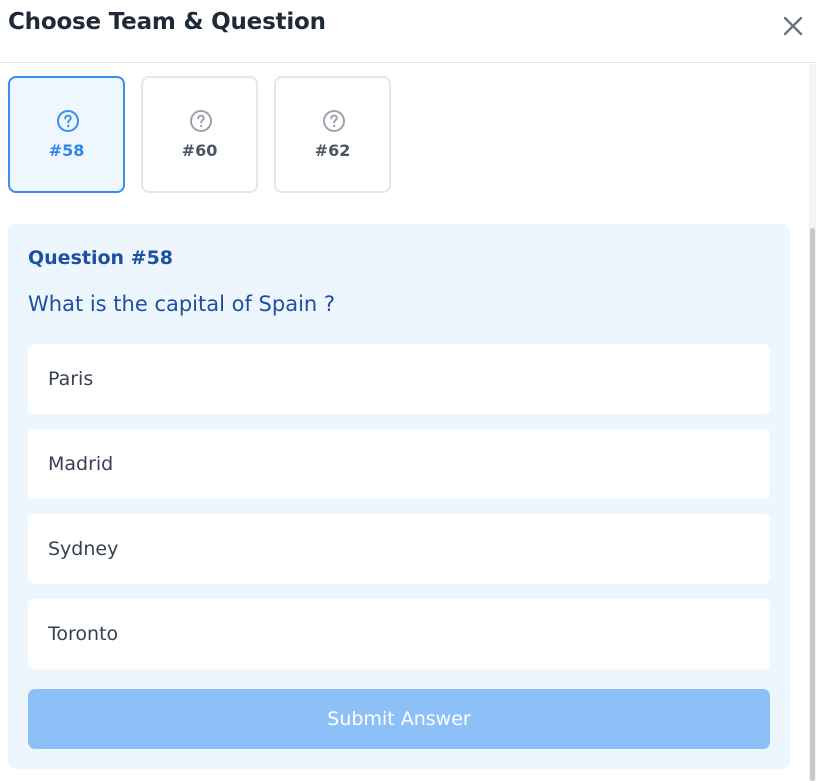 This screenshot has width=816, height=781. What do you see at coordinates (812, 504) in the screenshot?
I see `scrollbar-thumb` at bounding box center [812, 504].